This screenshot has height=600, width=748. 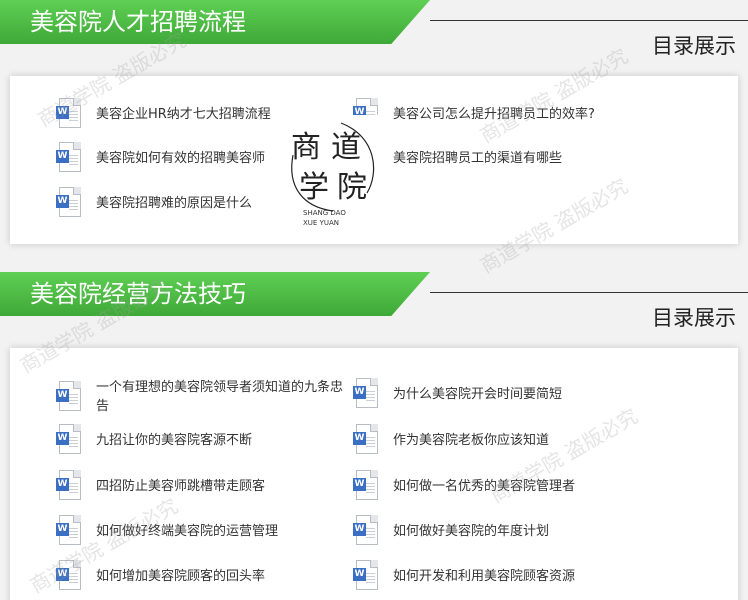 What do you see at coordinates (484, 486) in the screenshot?
I see `document-title: 如何做一名优秀的美容院管理者` at bounding box center [484, 486].